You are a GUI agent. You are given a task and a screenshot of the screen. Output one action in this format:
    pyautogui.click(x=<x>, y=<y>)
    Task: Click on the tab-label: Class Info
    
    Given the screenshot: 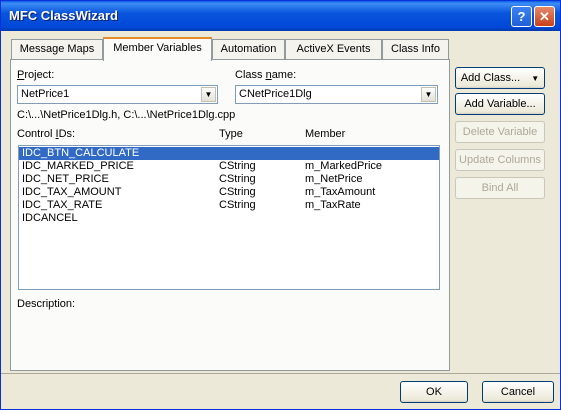 What is the action you would take?
    pyautogui.click(x=415, y=49)
    